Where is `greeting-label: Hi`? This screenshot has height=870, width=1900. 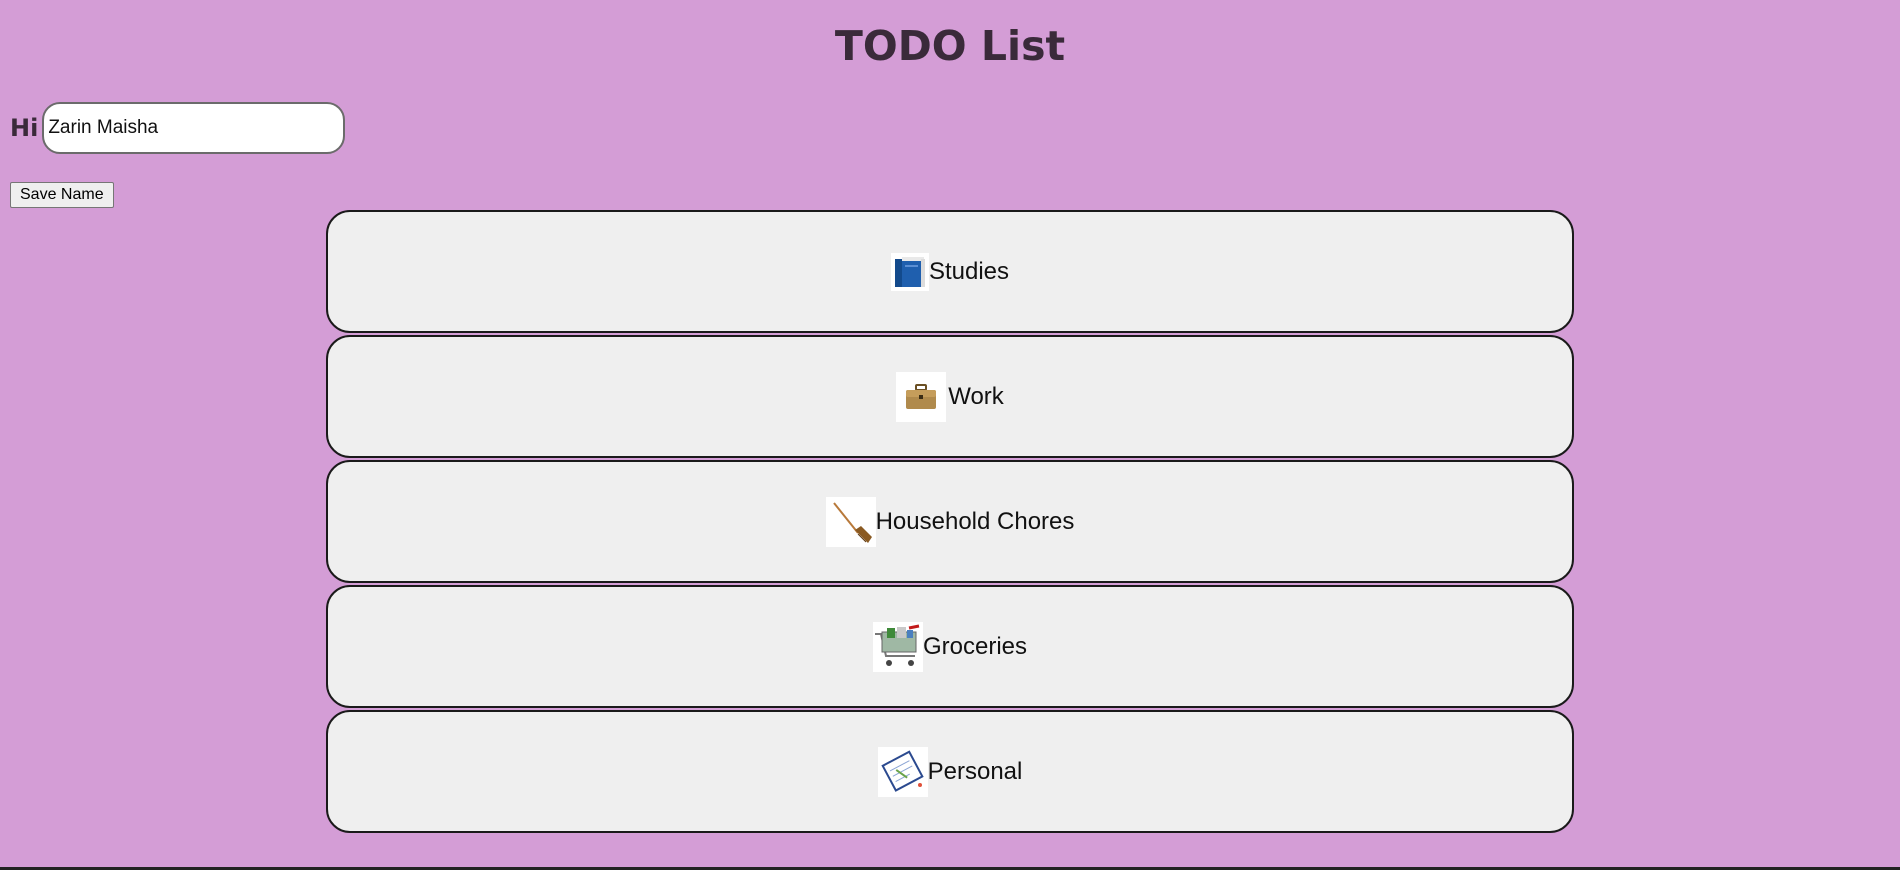
greeting-label: Hi is located at coordinates (24, 128).